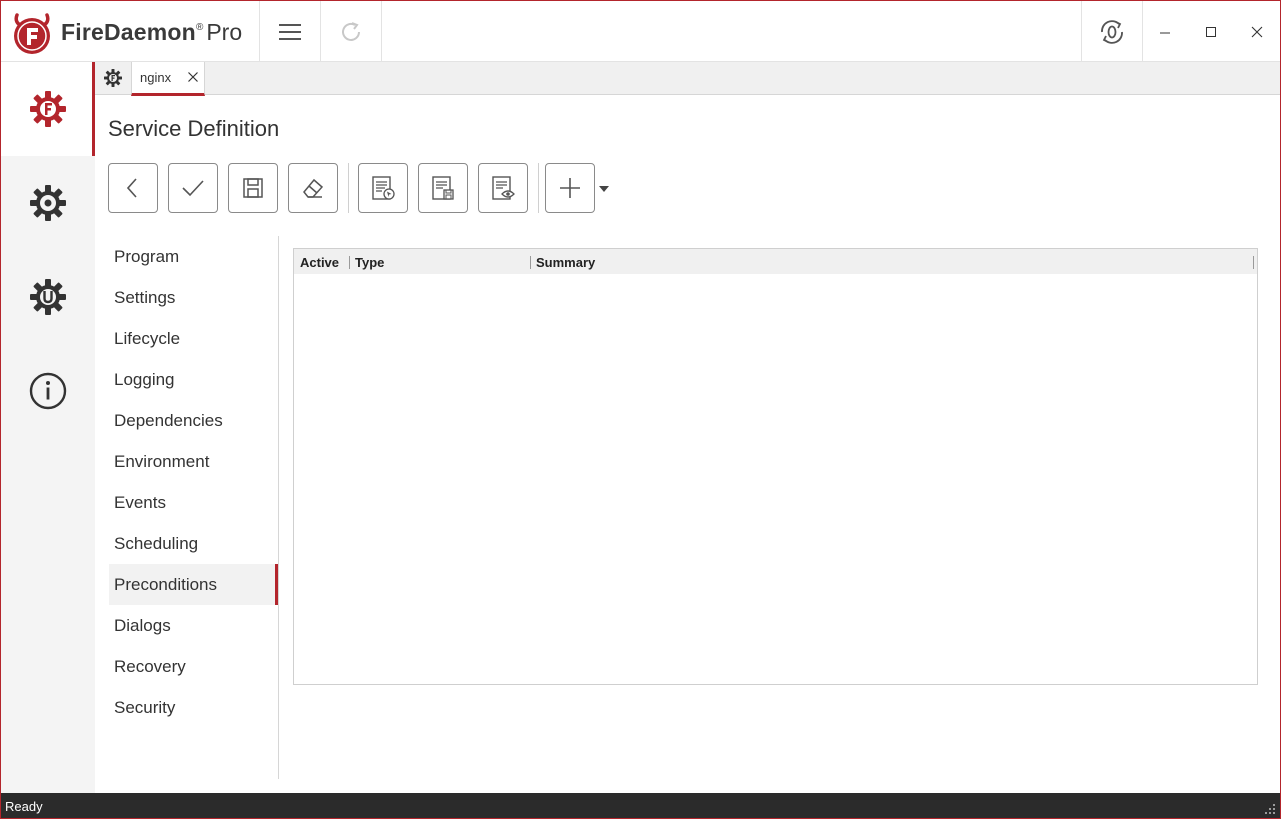 Image resolution: width=1281 pixels, height=819 pixels. I want to click on status-bar: Ready, so click(640, 805).